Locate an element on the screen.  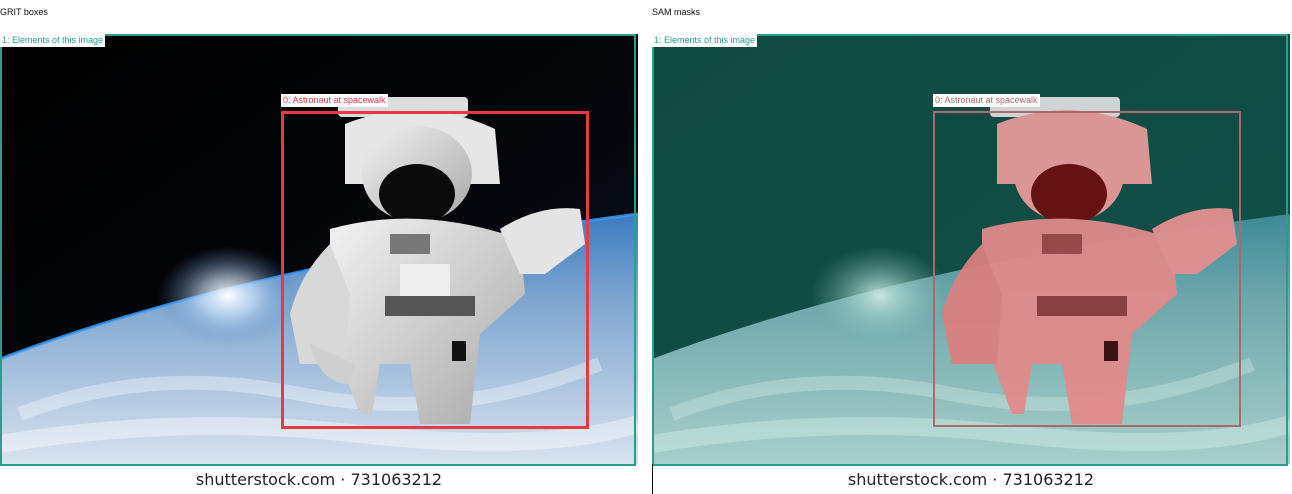
panel-divider is located at coordinates (652, 479).